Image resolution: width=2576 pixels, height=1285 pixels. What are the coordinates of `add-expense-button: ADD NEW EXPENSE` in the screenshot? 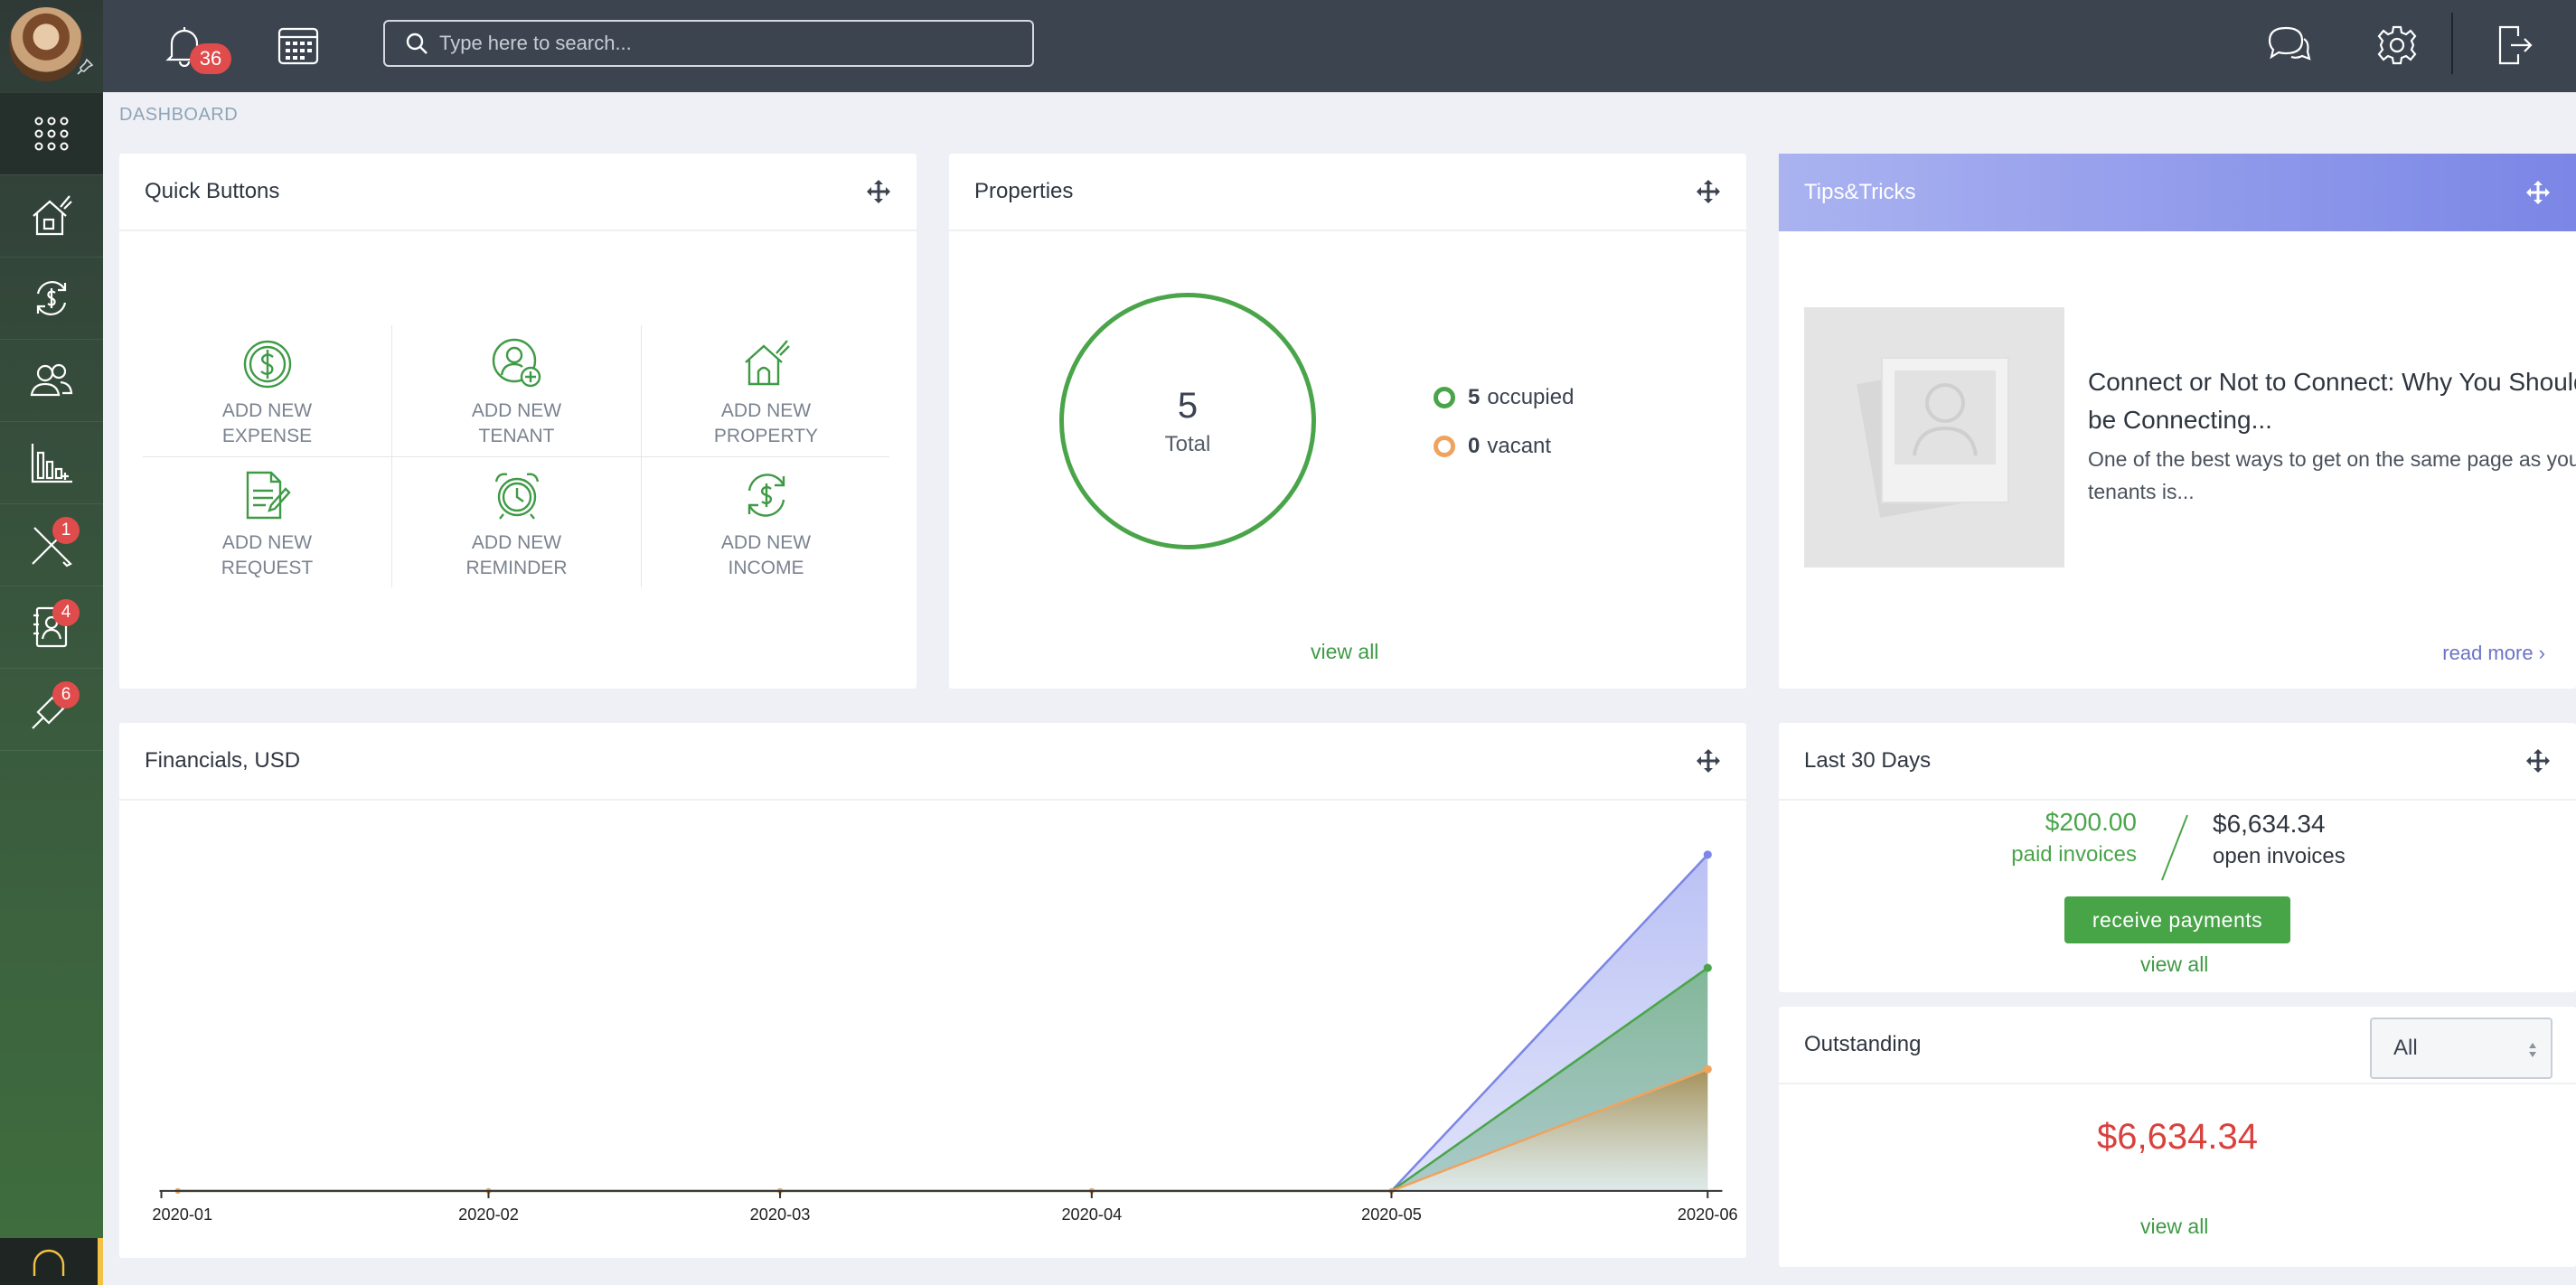 It's located at (267, 391).